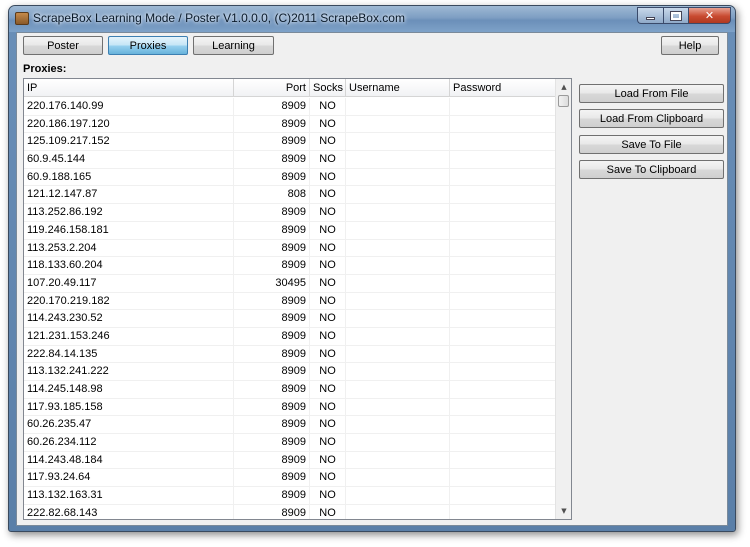  What do you see at coordinates (290, 511) in the screenshot?
I see `table-row: 222.82.68.143 8909 NO` at bounding box center [290, 511].